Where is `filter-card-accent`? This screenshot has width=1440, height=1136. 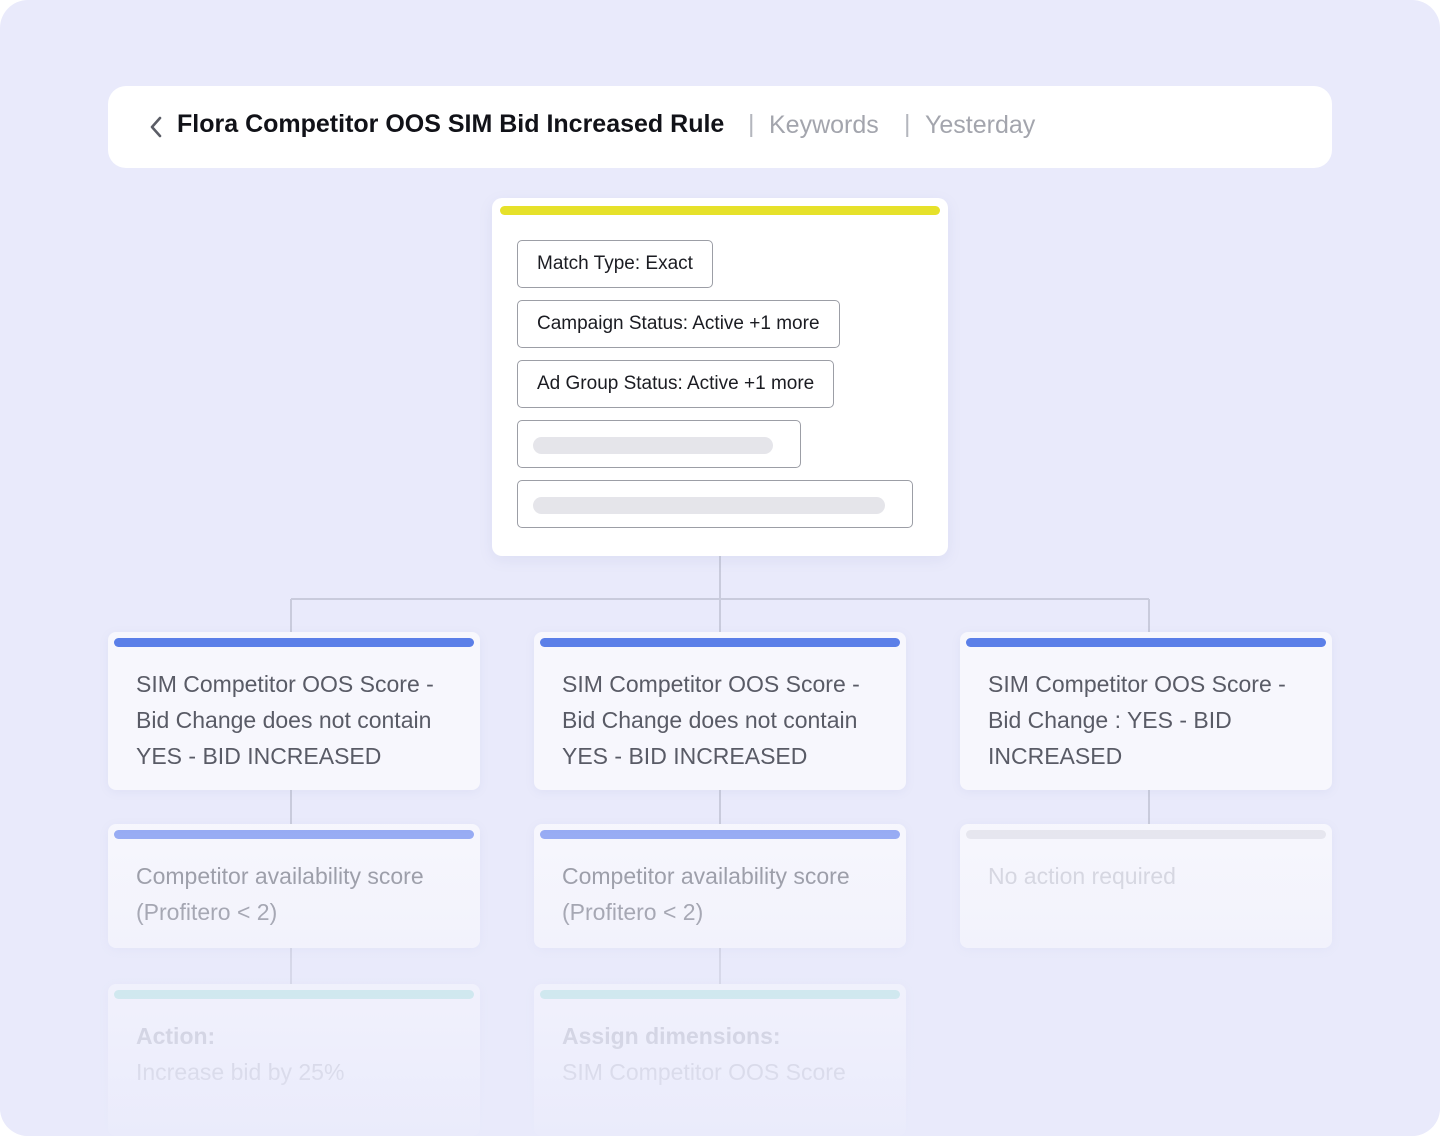
filter-card-accent is located at coordinates (720, 210).